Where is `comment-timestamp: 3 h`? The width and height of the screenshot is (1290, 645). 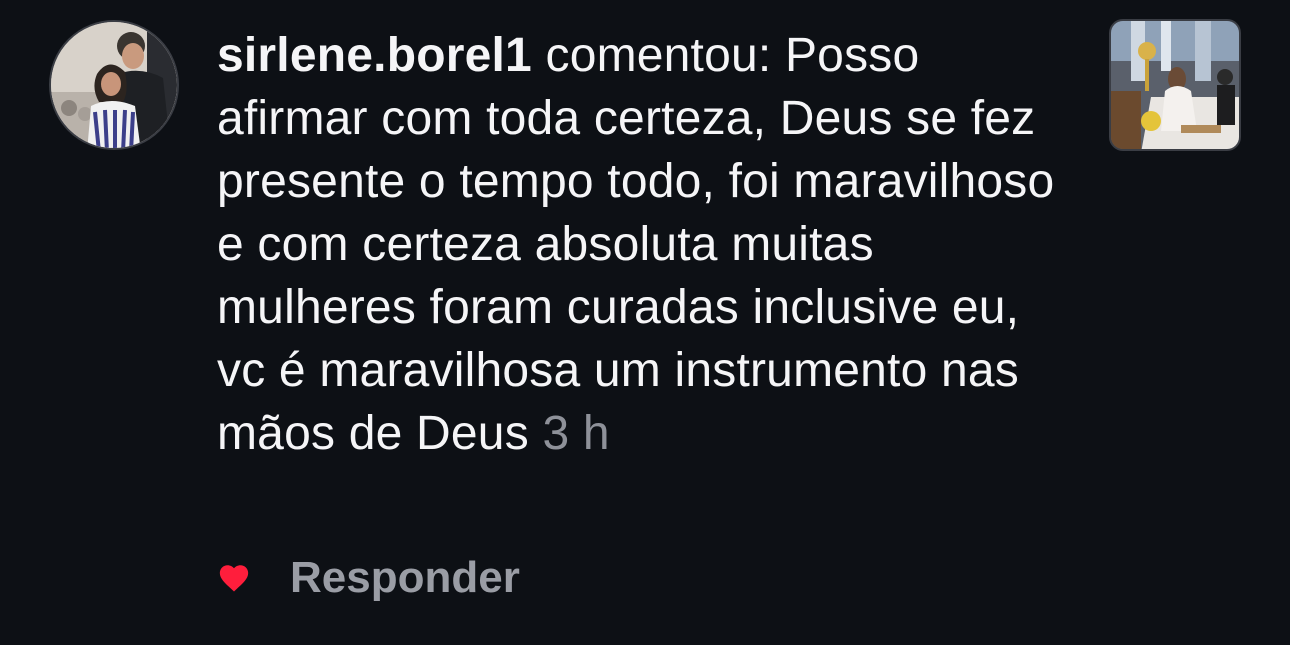 comment-timestamp: 3 h is located at coordinates (576, 433).